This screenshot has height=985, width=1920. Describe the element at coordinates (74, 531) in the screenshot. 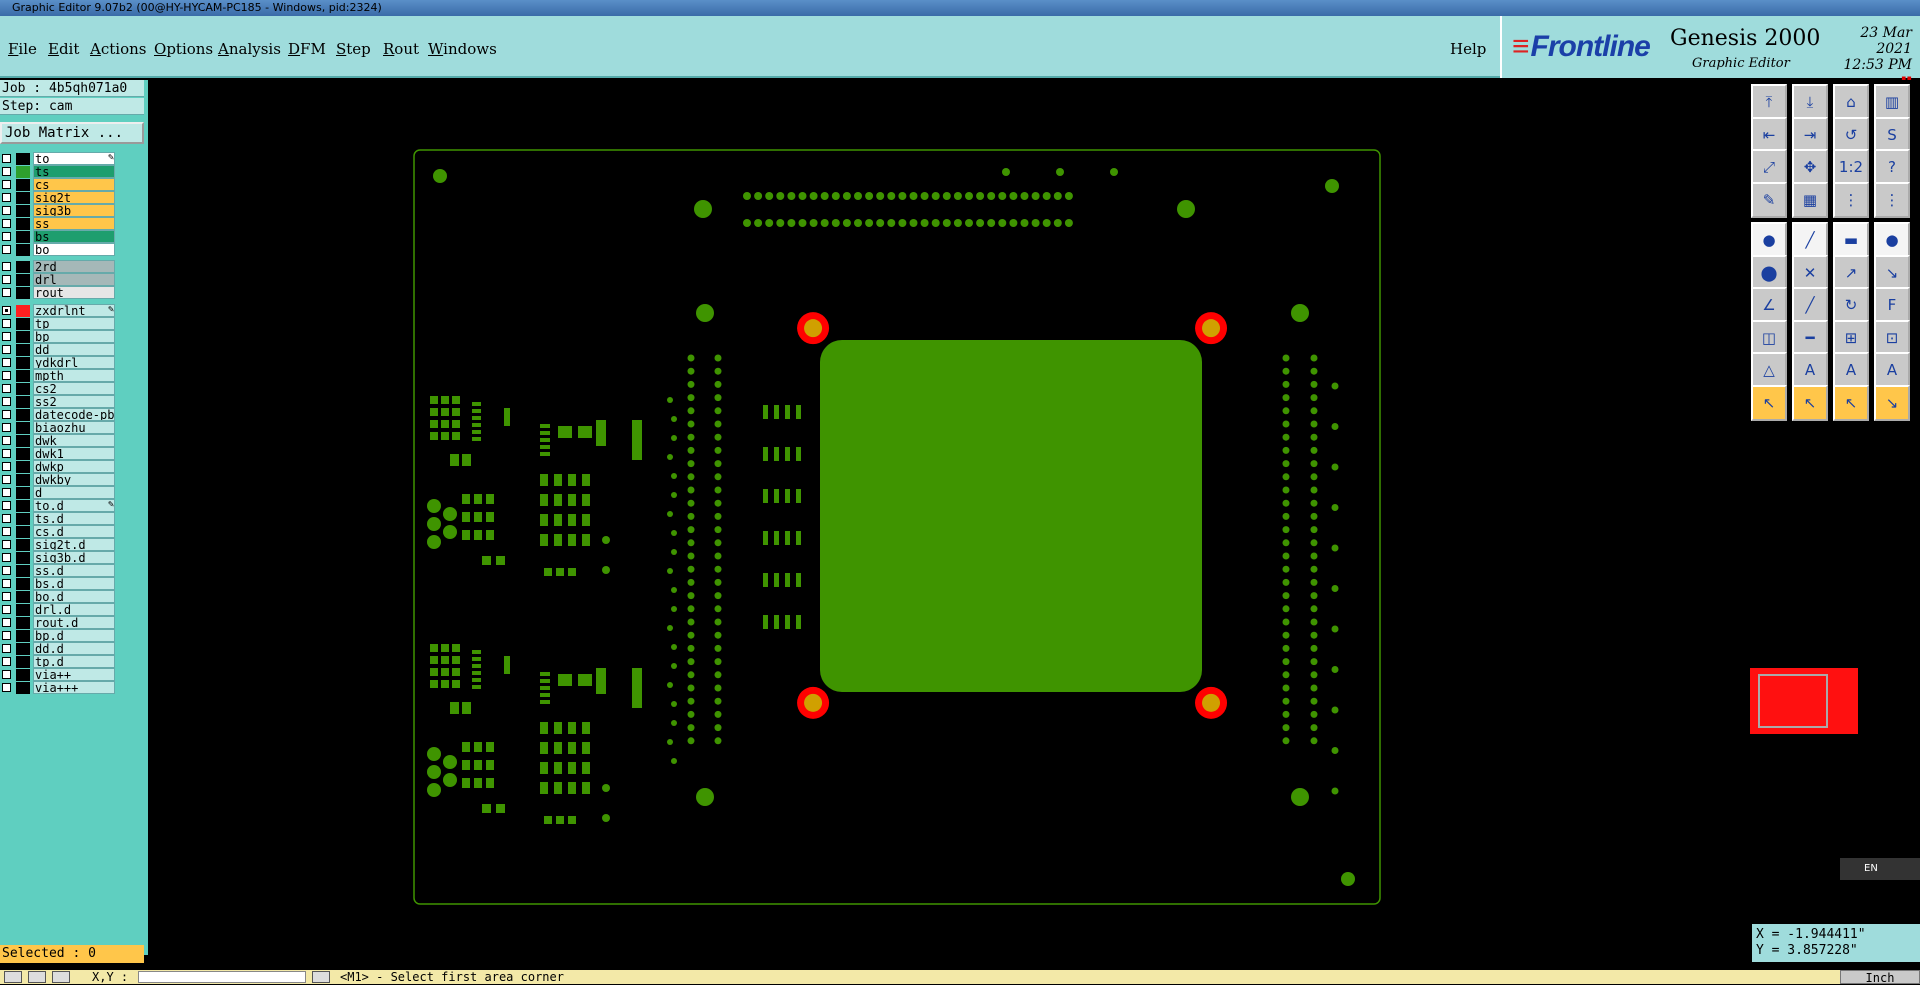

I see `layer-name: cs.d` at that location.